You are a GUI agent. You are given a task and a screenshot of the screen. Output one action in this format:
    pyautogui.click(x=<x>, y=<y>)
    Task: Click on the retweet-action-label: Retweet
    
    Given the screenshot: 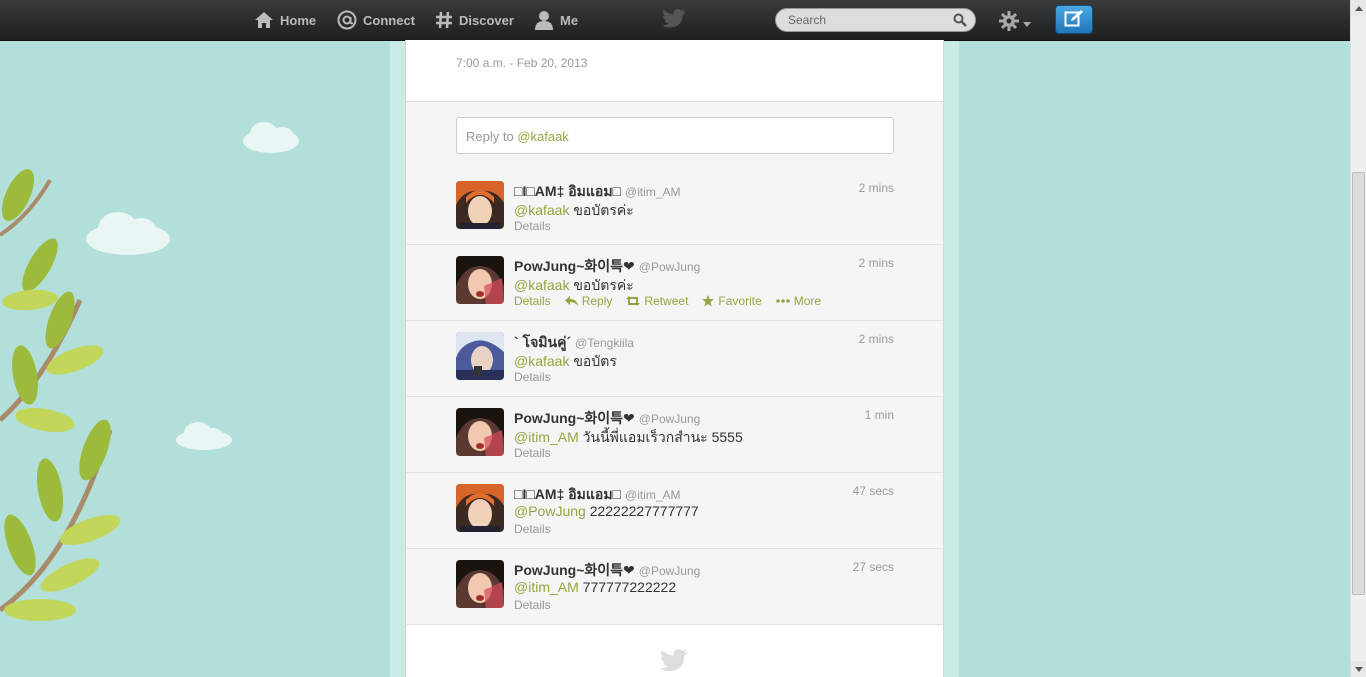 What is the action you would take?
    pyautogui.click(x=666, y=301)
    